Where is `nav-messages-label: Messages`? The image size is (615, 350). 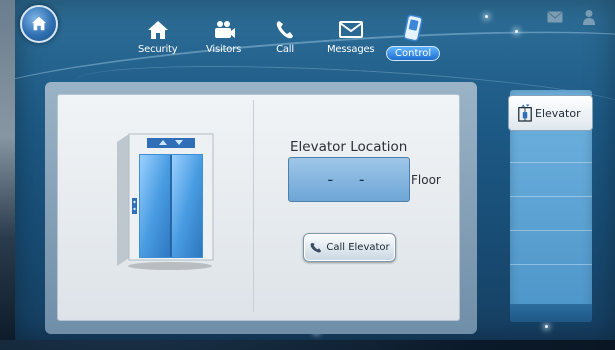
nav-messages-label: Messages is located at coordinates (351, 49).